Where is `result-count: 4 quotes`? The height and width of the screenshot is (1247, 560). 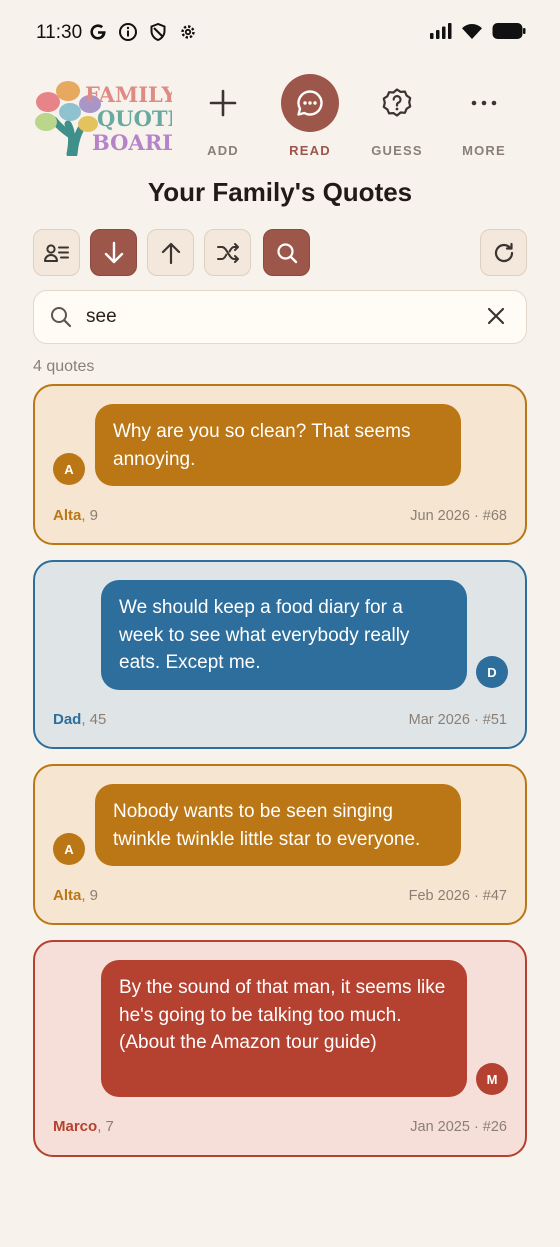
result-count: 4 quotes is located at coordinates (64, 366).